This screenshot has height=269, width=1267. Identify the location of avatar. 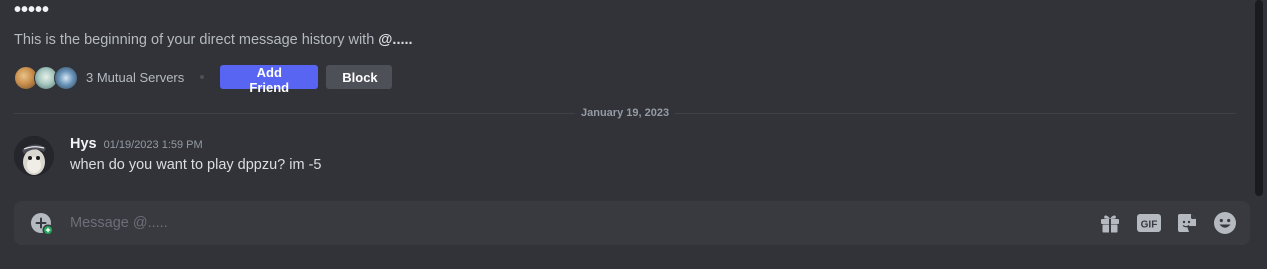
(34, 156).